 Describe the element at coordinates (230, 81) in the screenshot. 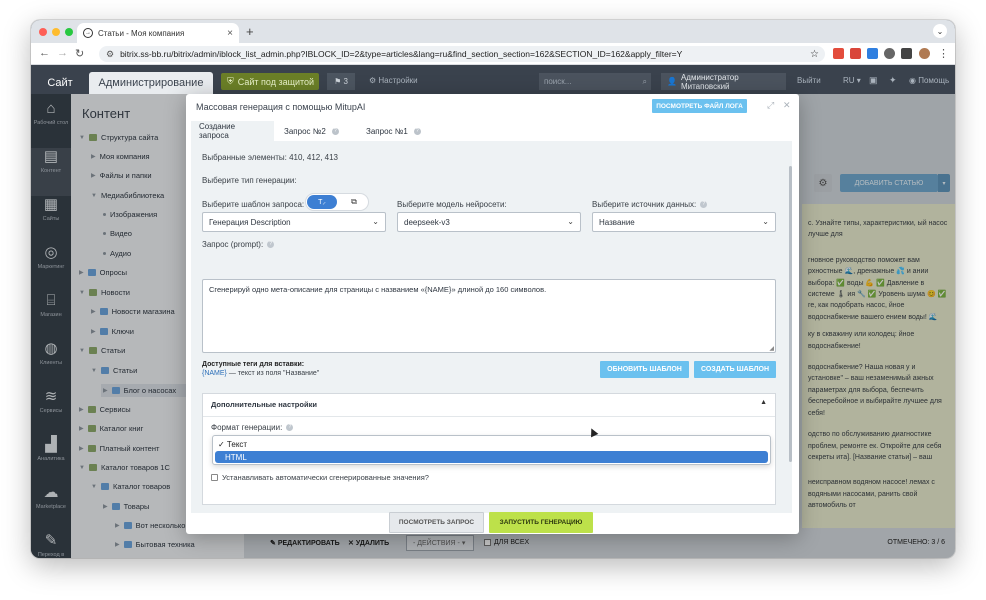

I see `shield-icon: ⛨` at that location.